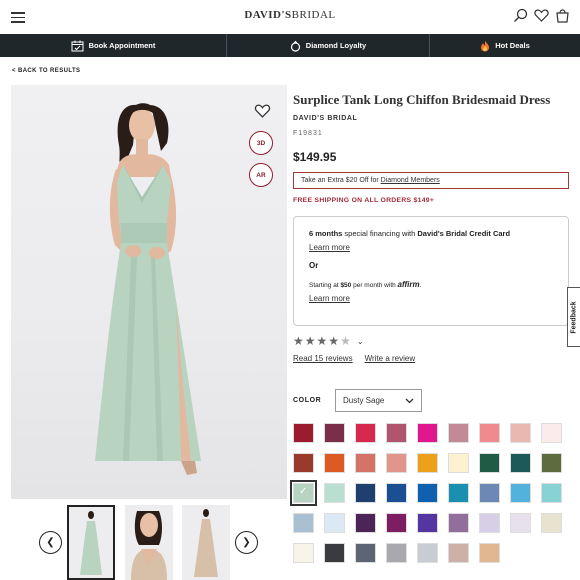 The image size is (580, 580). Describe the element at coordinates (364, 200) in the screenshot. I see `free-shipping-notice: FREE SHIPPING ON ALL ORDERS $149+` at that location.